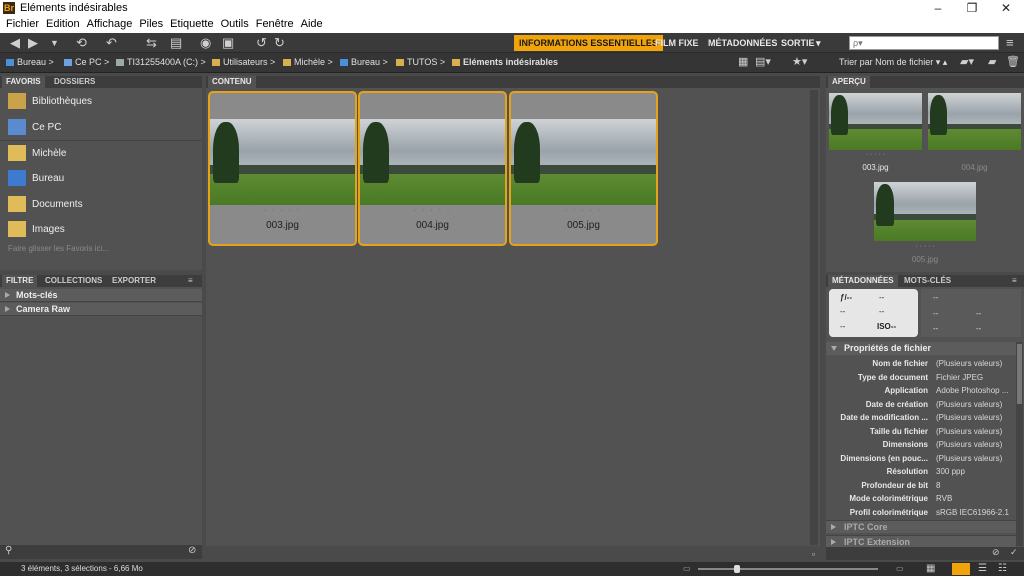 The width and height of the screenshot is (1024, 576). I want to click on meta-row: Dimensions (Plusieurs valeurs), so click(922, 444).